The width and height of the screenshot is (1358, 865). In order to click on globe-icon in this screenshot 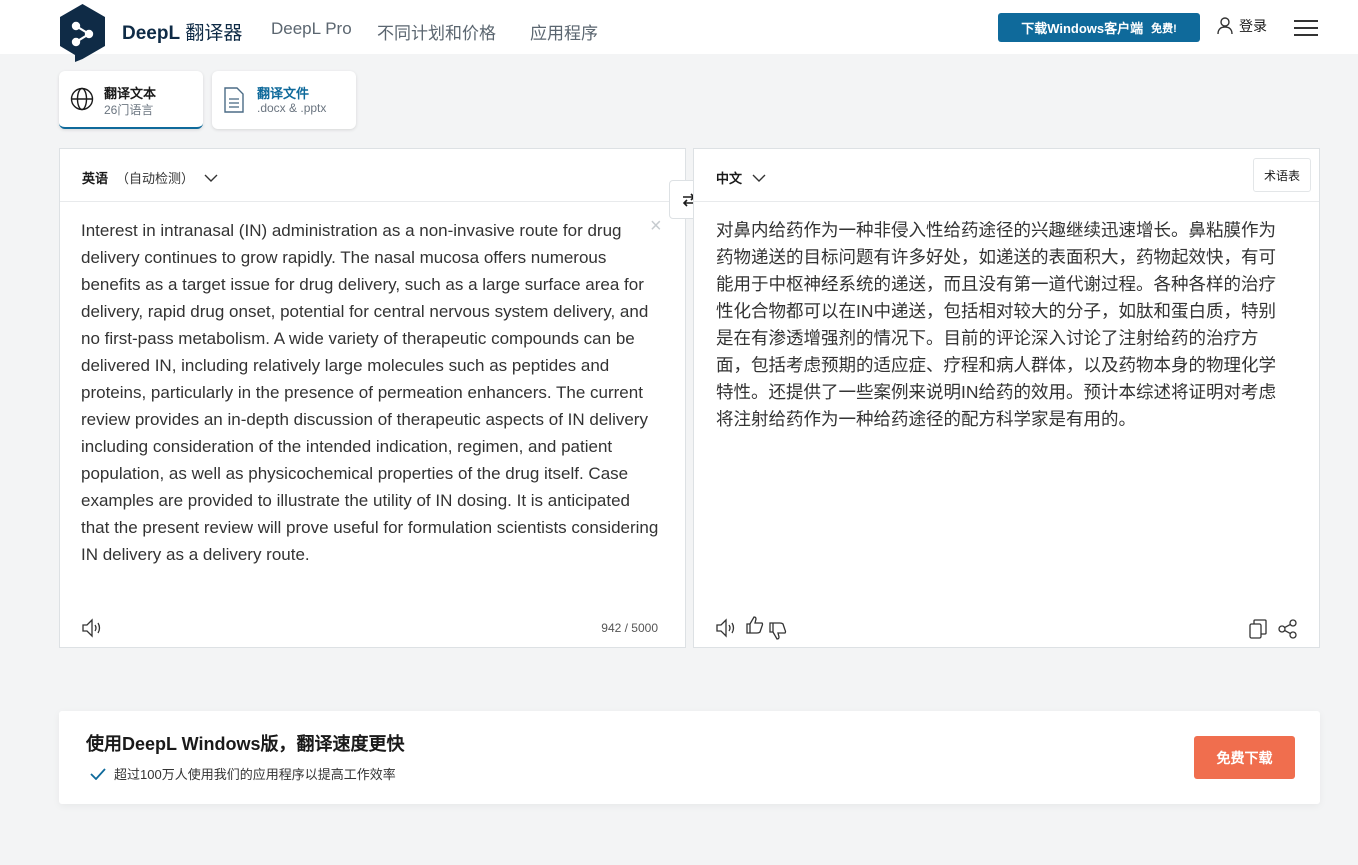, I will do `click(82, 99)`.